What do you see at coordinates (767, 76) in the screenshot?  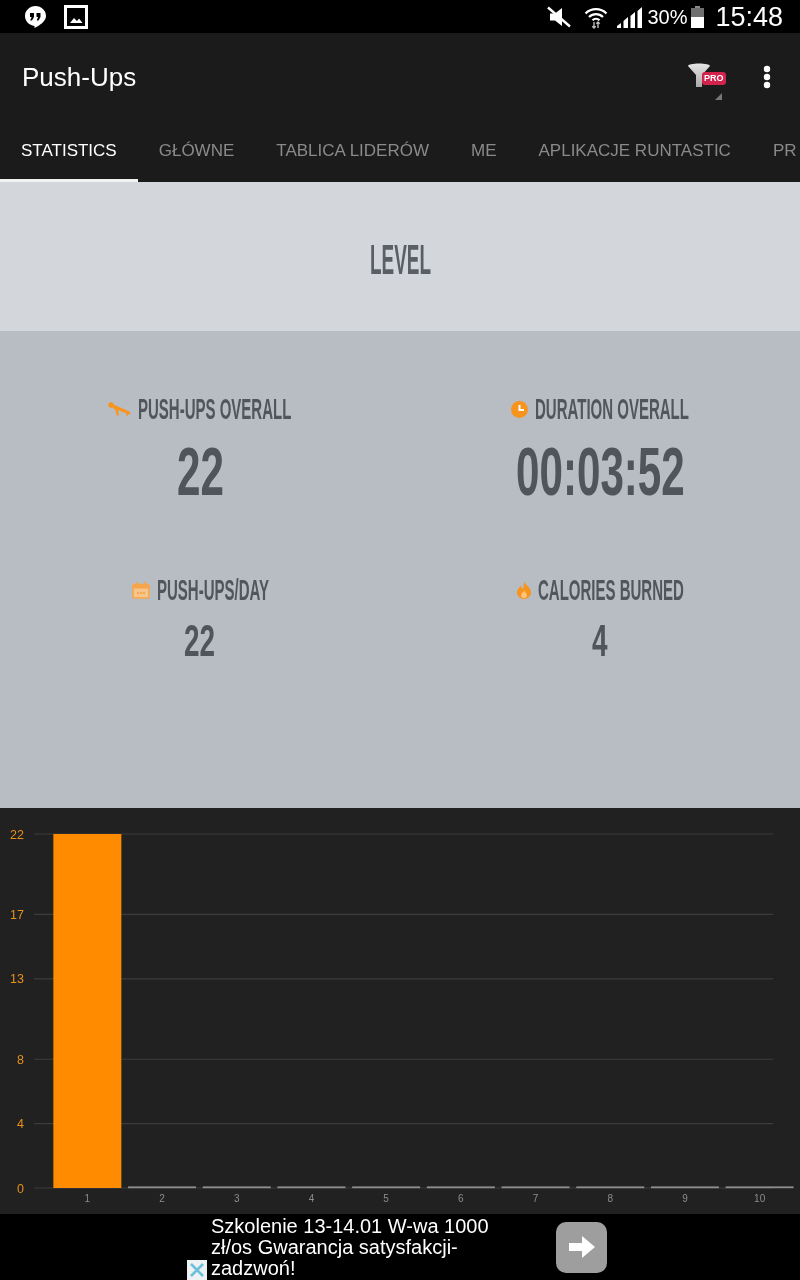 I see `overflow-menu-icon` at bounding box center [767, 76].